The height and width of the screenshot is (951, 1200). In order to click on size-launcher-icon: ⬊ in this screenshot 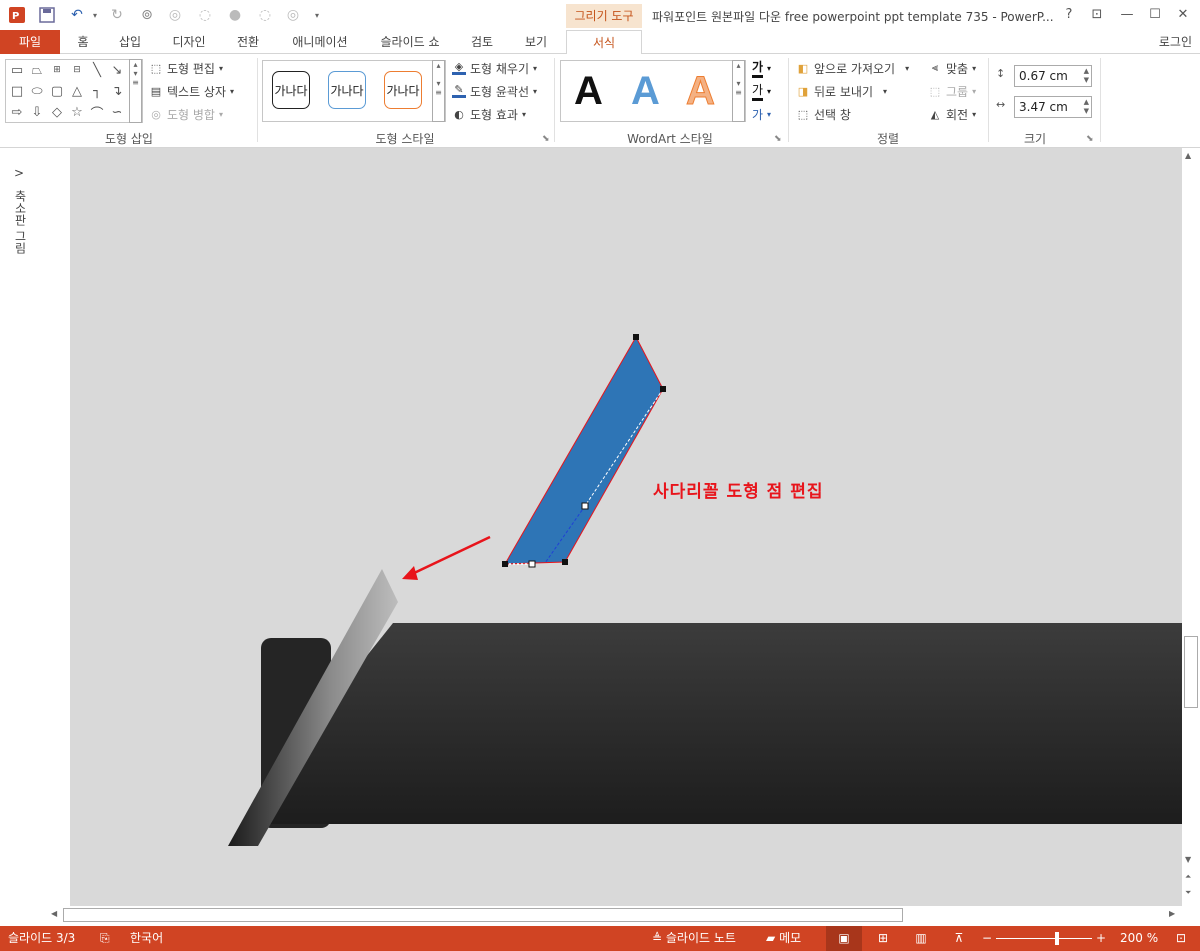, I will do `click(1090, 139)`.